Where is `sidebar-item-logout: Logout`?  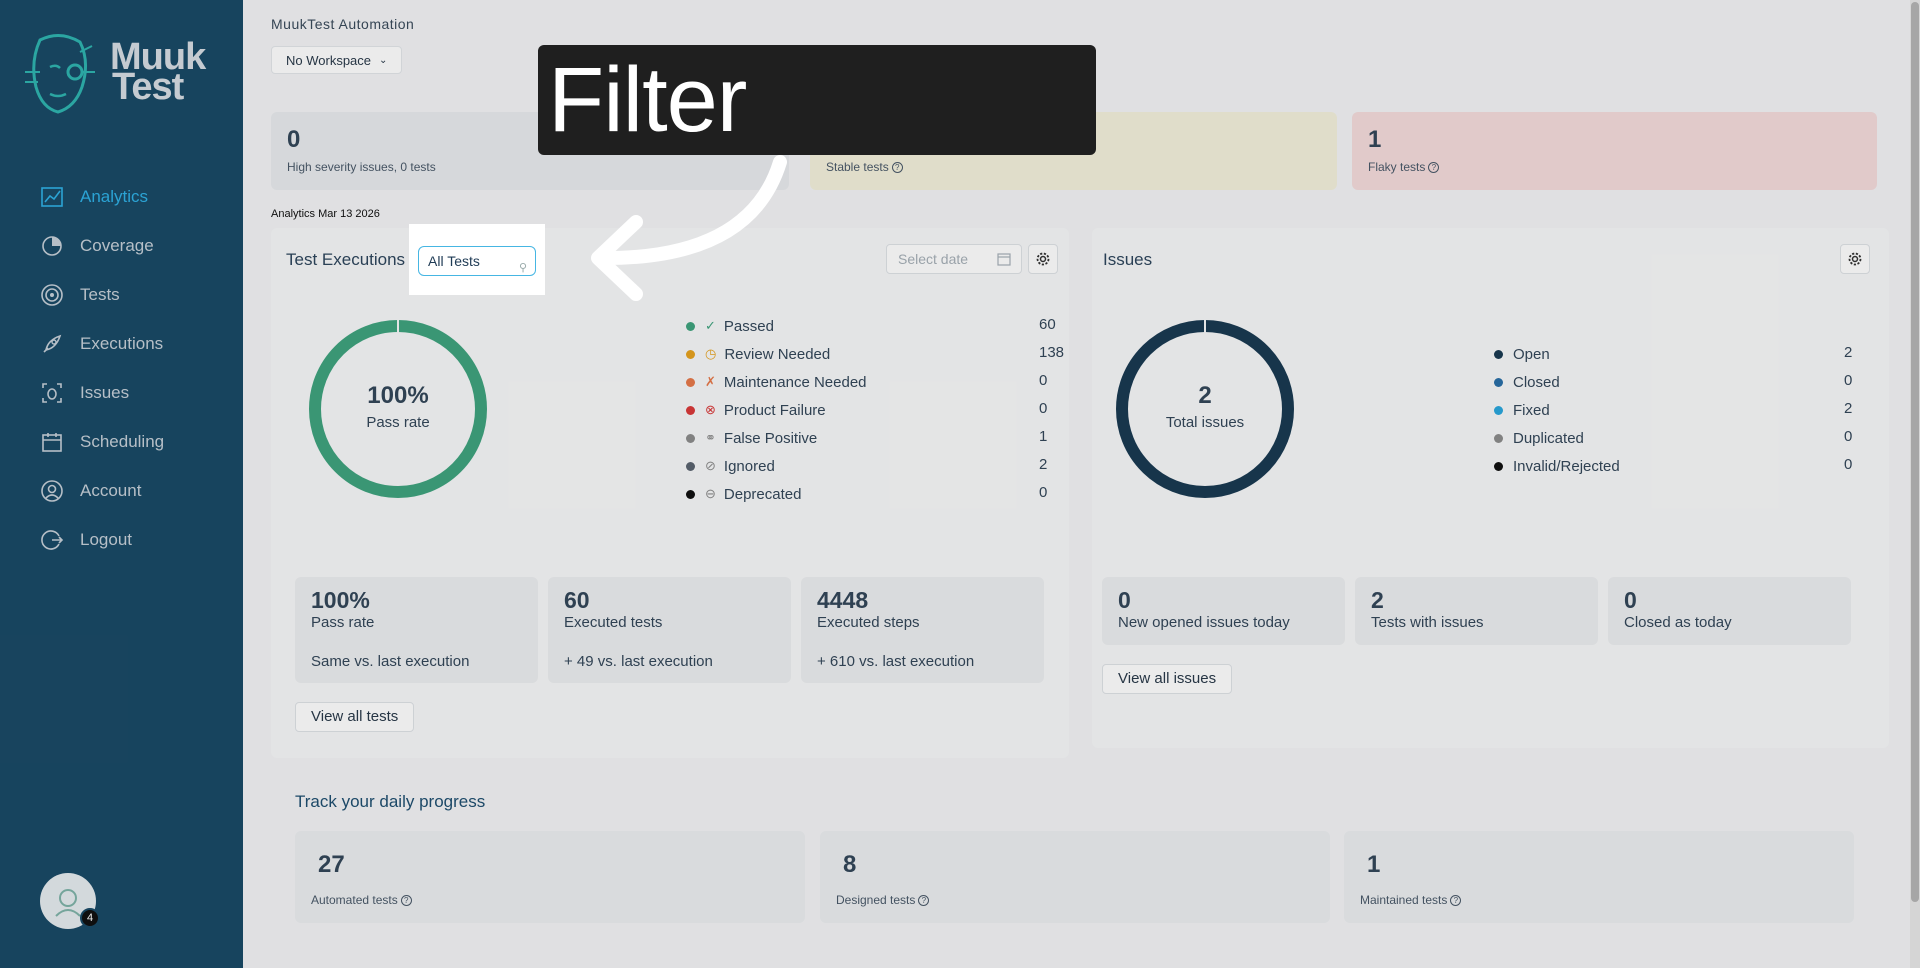
sidebar-item-logout: Logout is located at coordinates (101, 539).